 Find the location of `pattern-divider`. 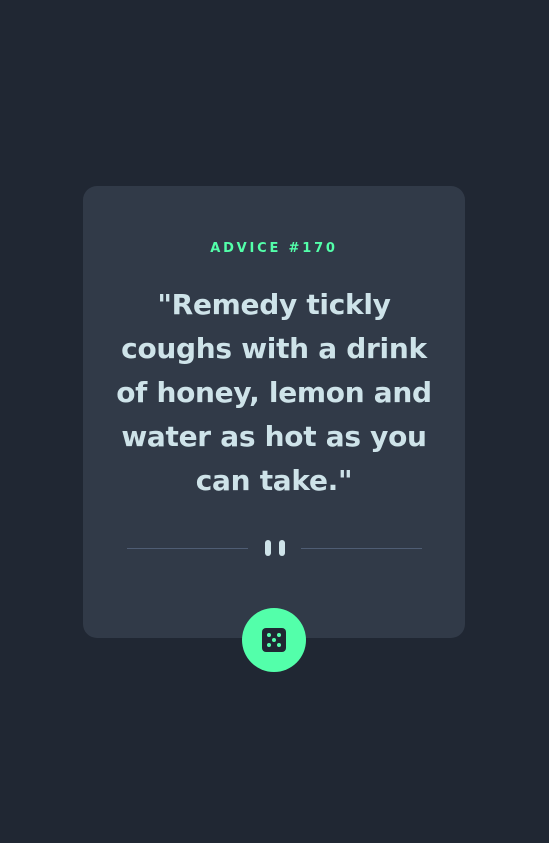

pattern-divider is located at coordinates (274, 548).